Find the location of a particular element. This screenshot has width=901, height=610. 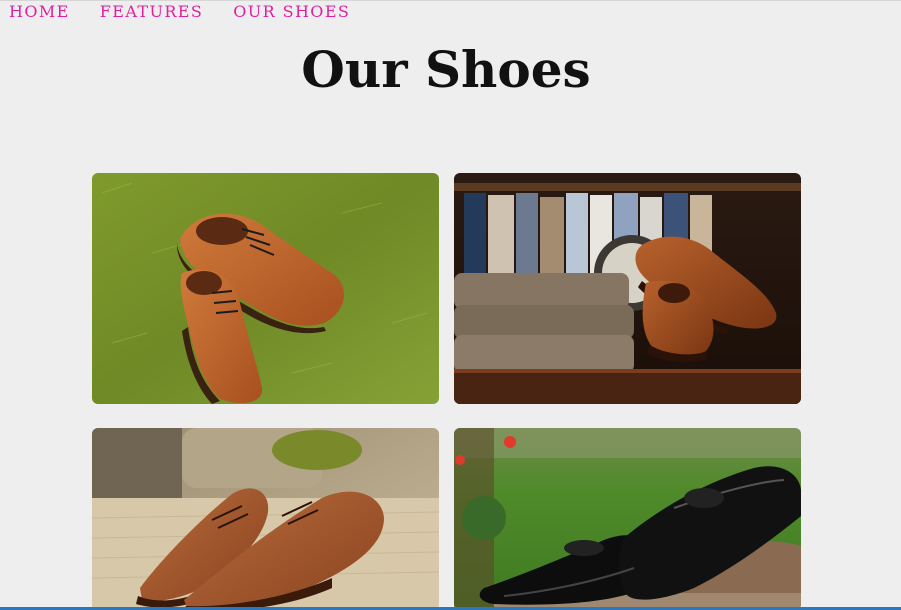

shoe-image-brogues-sofa is located at coordinates (265, 519).